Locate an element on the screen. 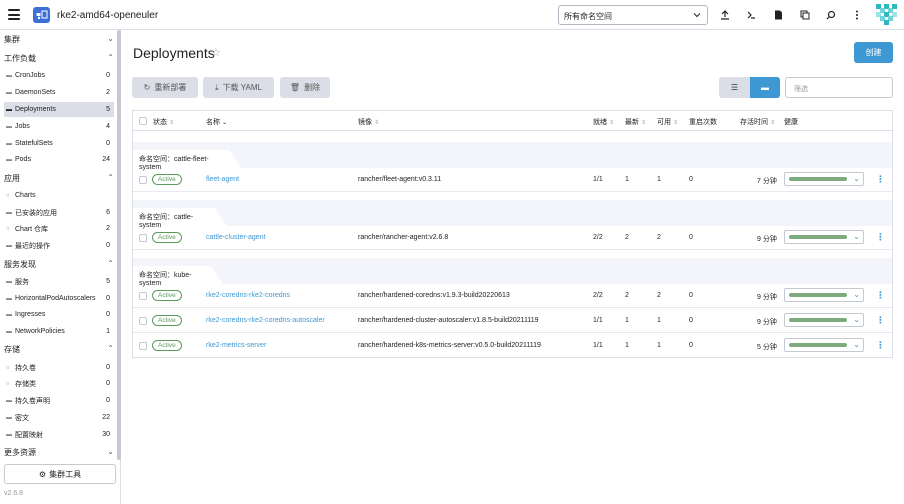 The width and height of the screenshot is (904, 504). menu-icon is located at coordinates (14, 14).